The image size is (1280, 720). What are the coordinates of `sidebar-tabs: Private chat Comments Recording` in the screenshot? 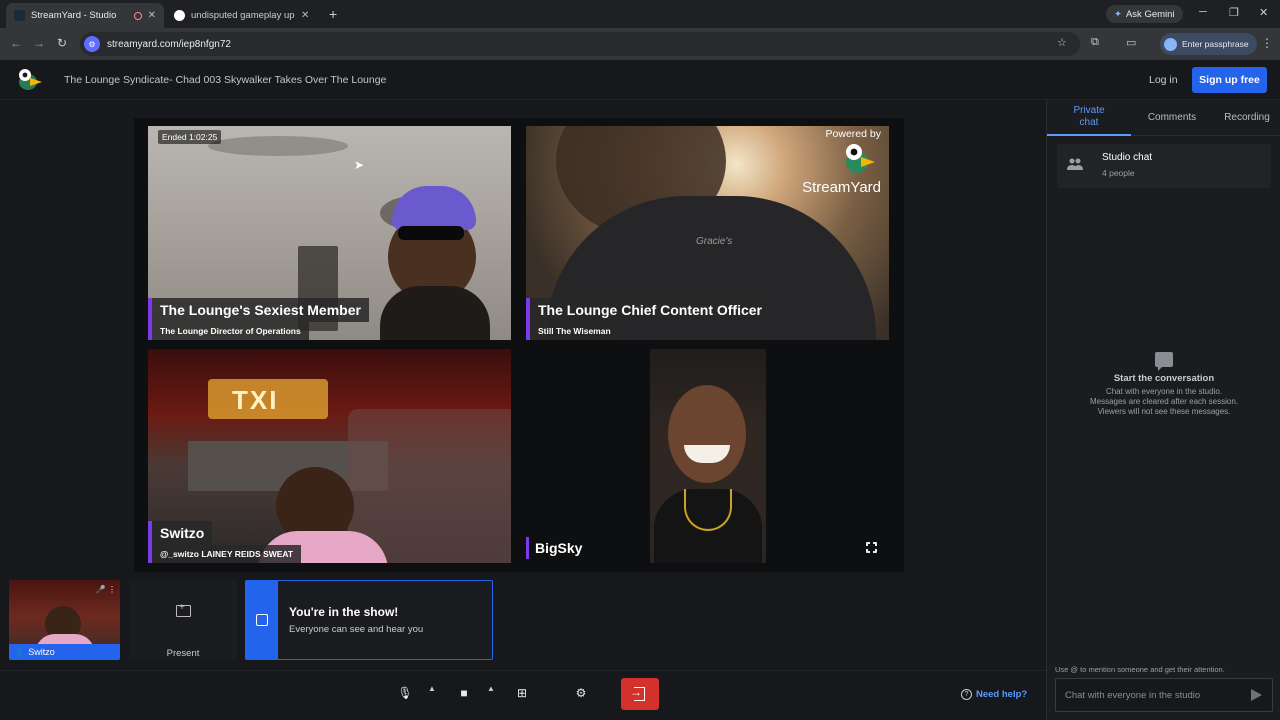 It's located at (1163, 118).